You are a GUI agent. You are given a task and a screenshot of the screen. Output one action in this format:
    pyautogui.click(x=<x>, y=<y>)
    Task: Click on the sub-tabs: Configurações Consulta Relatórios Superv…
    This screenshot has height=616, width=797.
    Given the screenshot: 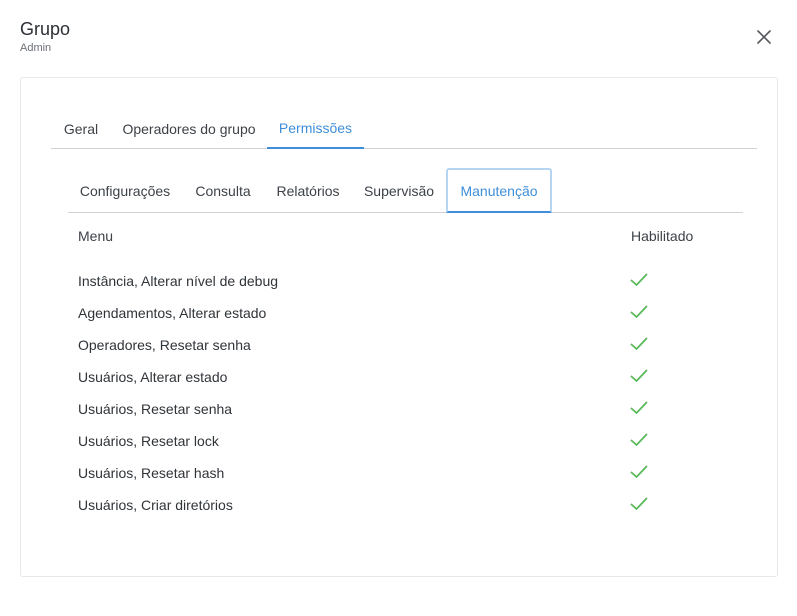 What is the action you would take?
    pyautogui.click(x=405, y=190)
    